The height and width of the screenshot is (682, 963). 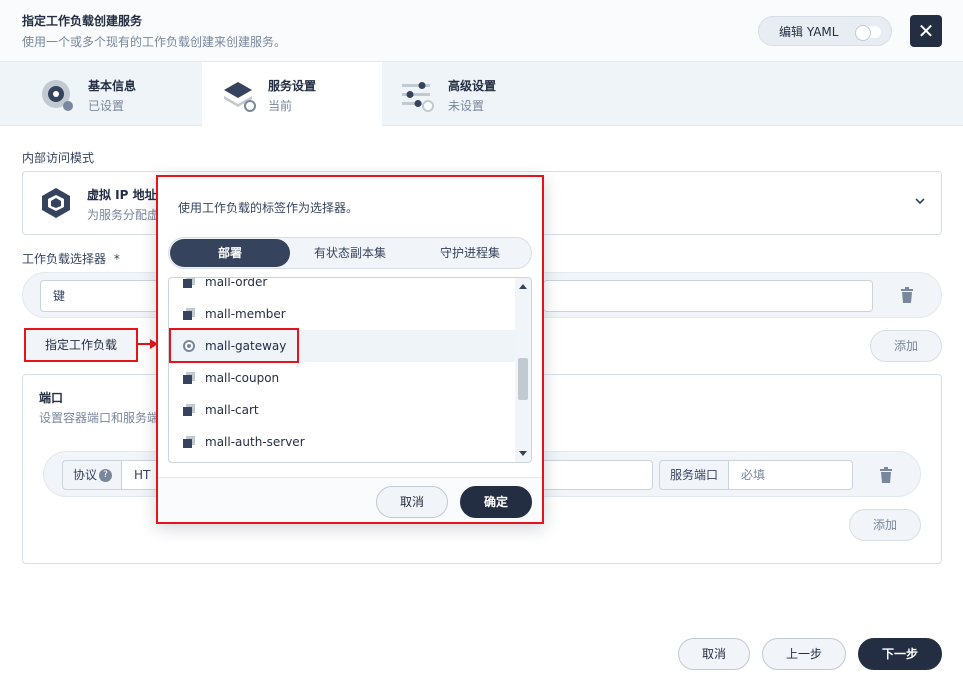 What do you see at coordinates (280, 106) in the screenshot?
I see `tab-status: 当前` at bounding box center [280, 106].